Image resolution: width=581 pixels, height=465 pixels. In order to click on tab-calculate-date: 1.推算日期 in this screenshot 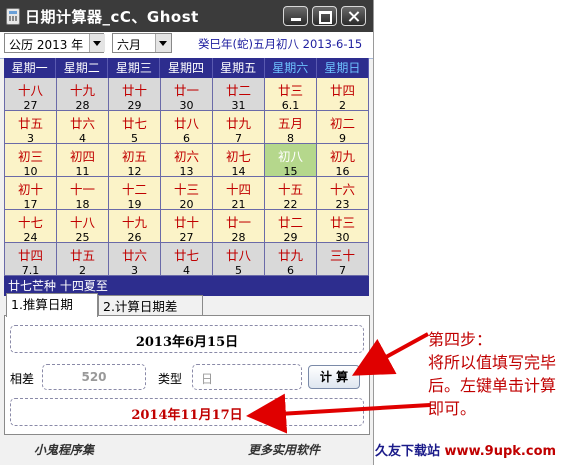, I will do `click(52, 305)`.